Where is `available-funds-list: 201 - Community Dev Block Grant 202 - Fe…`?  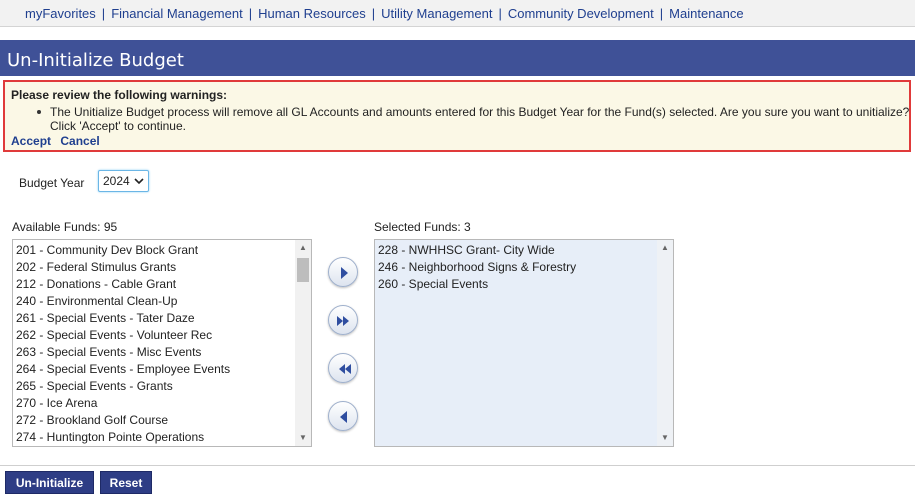 available-funds-list: 201 - Community Dev Block Grant 202 - Fe… is located at coordinates (162, 343).